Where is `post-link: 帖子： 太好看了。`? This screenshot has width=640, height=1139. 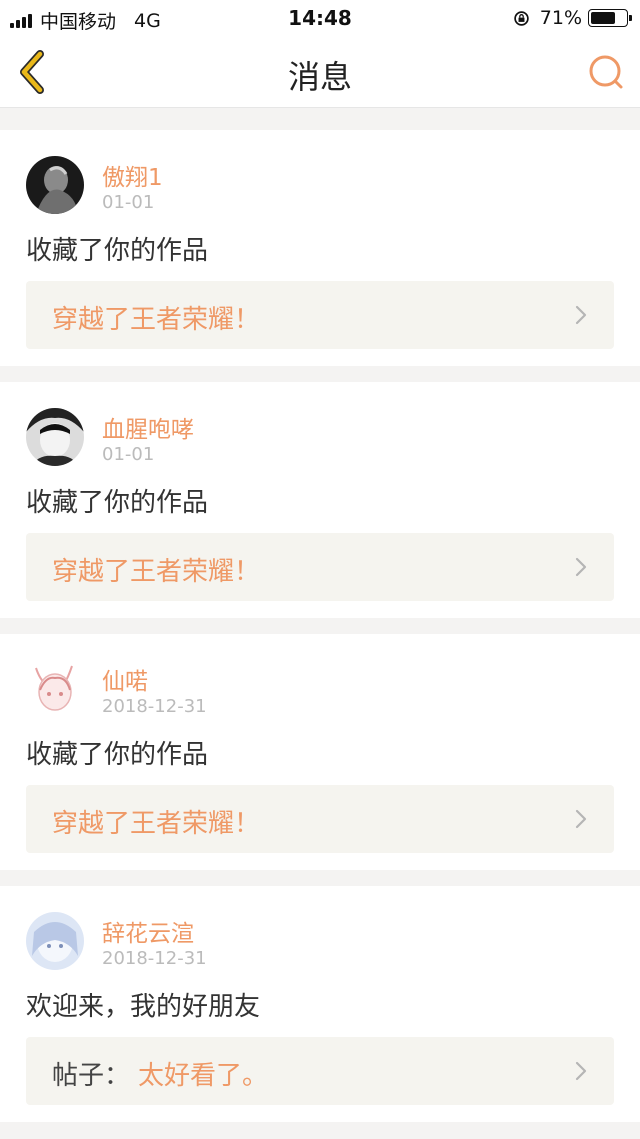
post-link: 帖子： 太好看了。 is located at coordinates (320, 1071).